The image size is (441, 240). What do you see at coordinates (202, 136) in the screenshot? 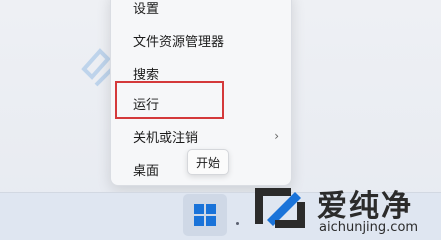
I see `menu-item-shutdown-or-signout: 关机或注销 ›` at bounding box center [202, 136].